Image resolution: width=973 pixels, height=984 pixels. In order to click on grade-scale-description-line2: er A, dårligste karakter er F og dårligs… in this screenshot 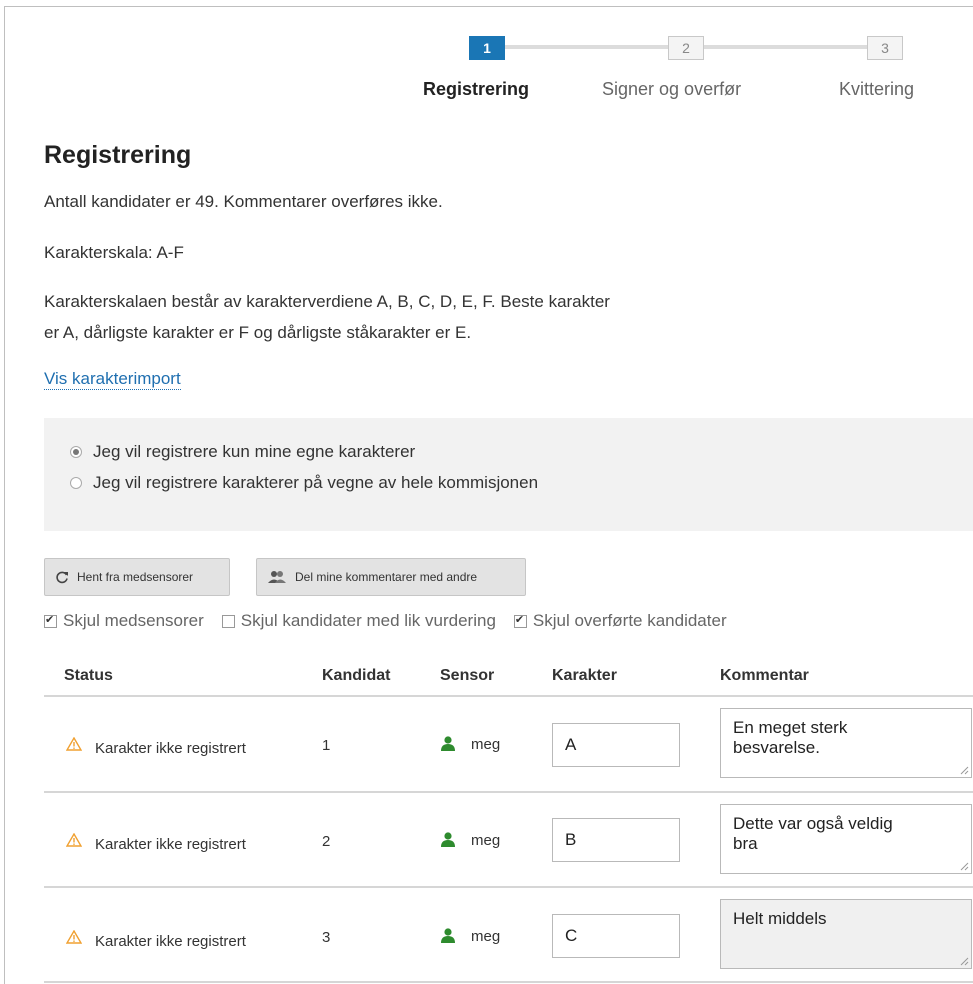, I will do `click(258, 332)`.